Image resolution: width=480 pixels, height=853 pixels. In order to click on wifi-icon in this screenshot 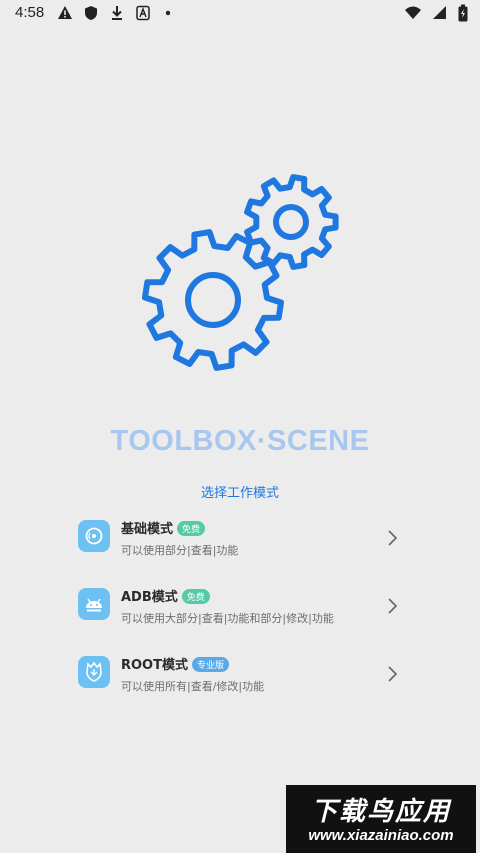, I will do `click(413, 15)`.